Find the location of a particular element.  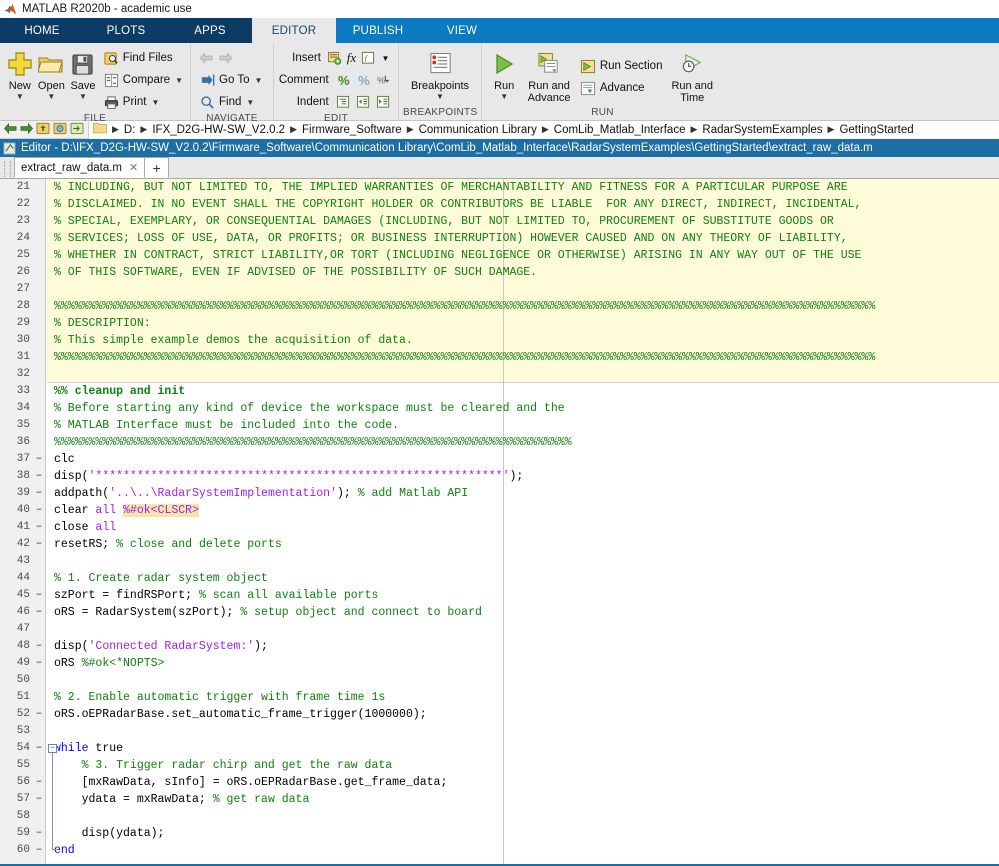

code-line: 44 % 1. Create radar system object is located at coordinates (499, 578).